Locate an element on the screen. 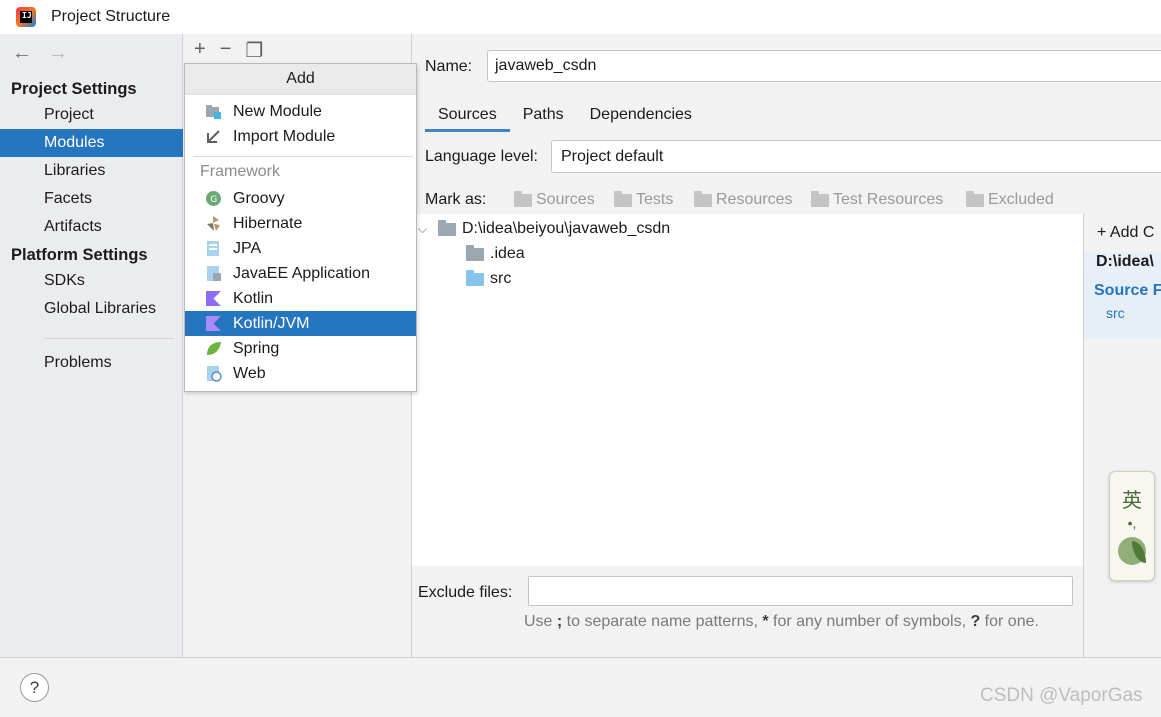 This screenshot has height=717, width=1161. javaee-icon is located at coordinates (214, 273).